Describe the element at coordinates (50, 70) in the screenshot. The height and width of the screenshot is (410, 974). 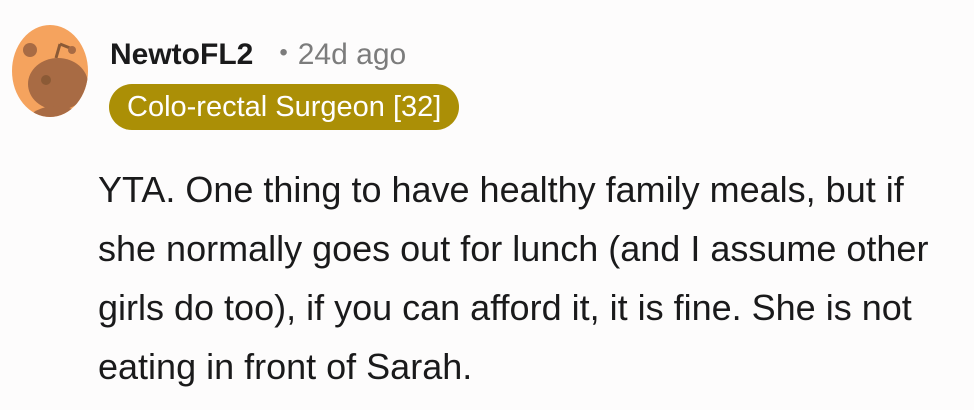
I see `reddit-snoo-avatar-icon` at that location.